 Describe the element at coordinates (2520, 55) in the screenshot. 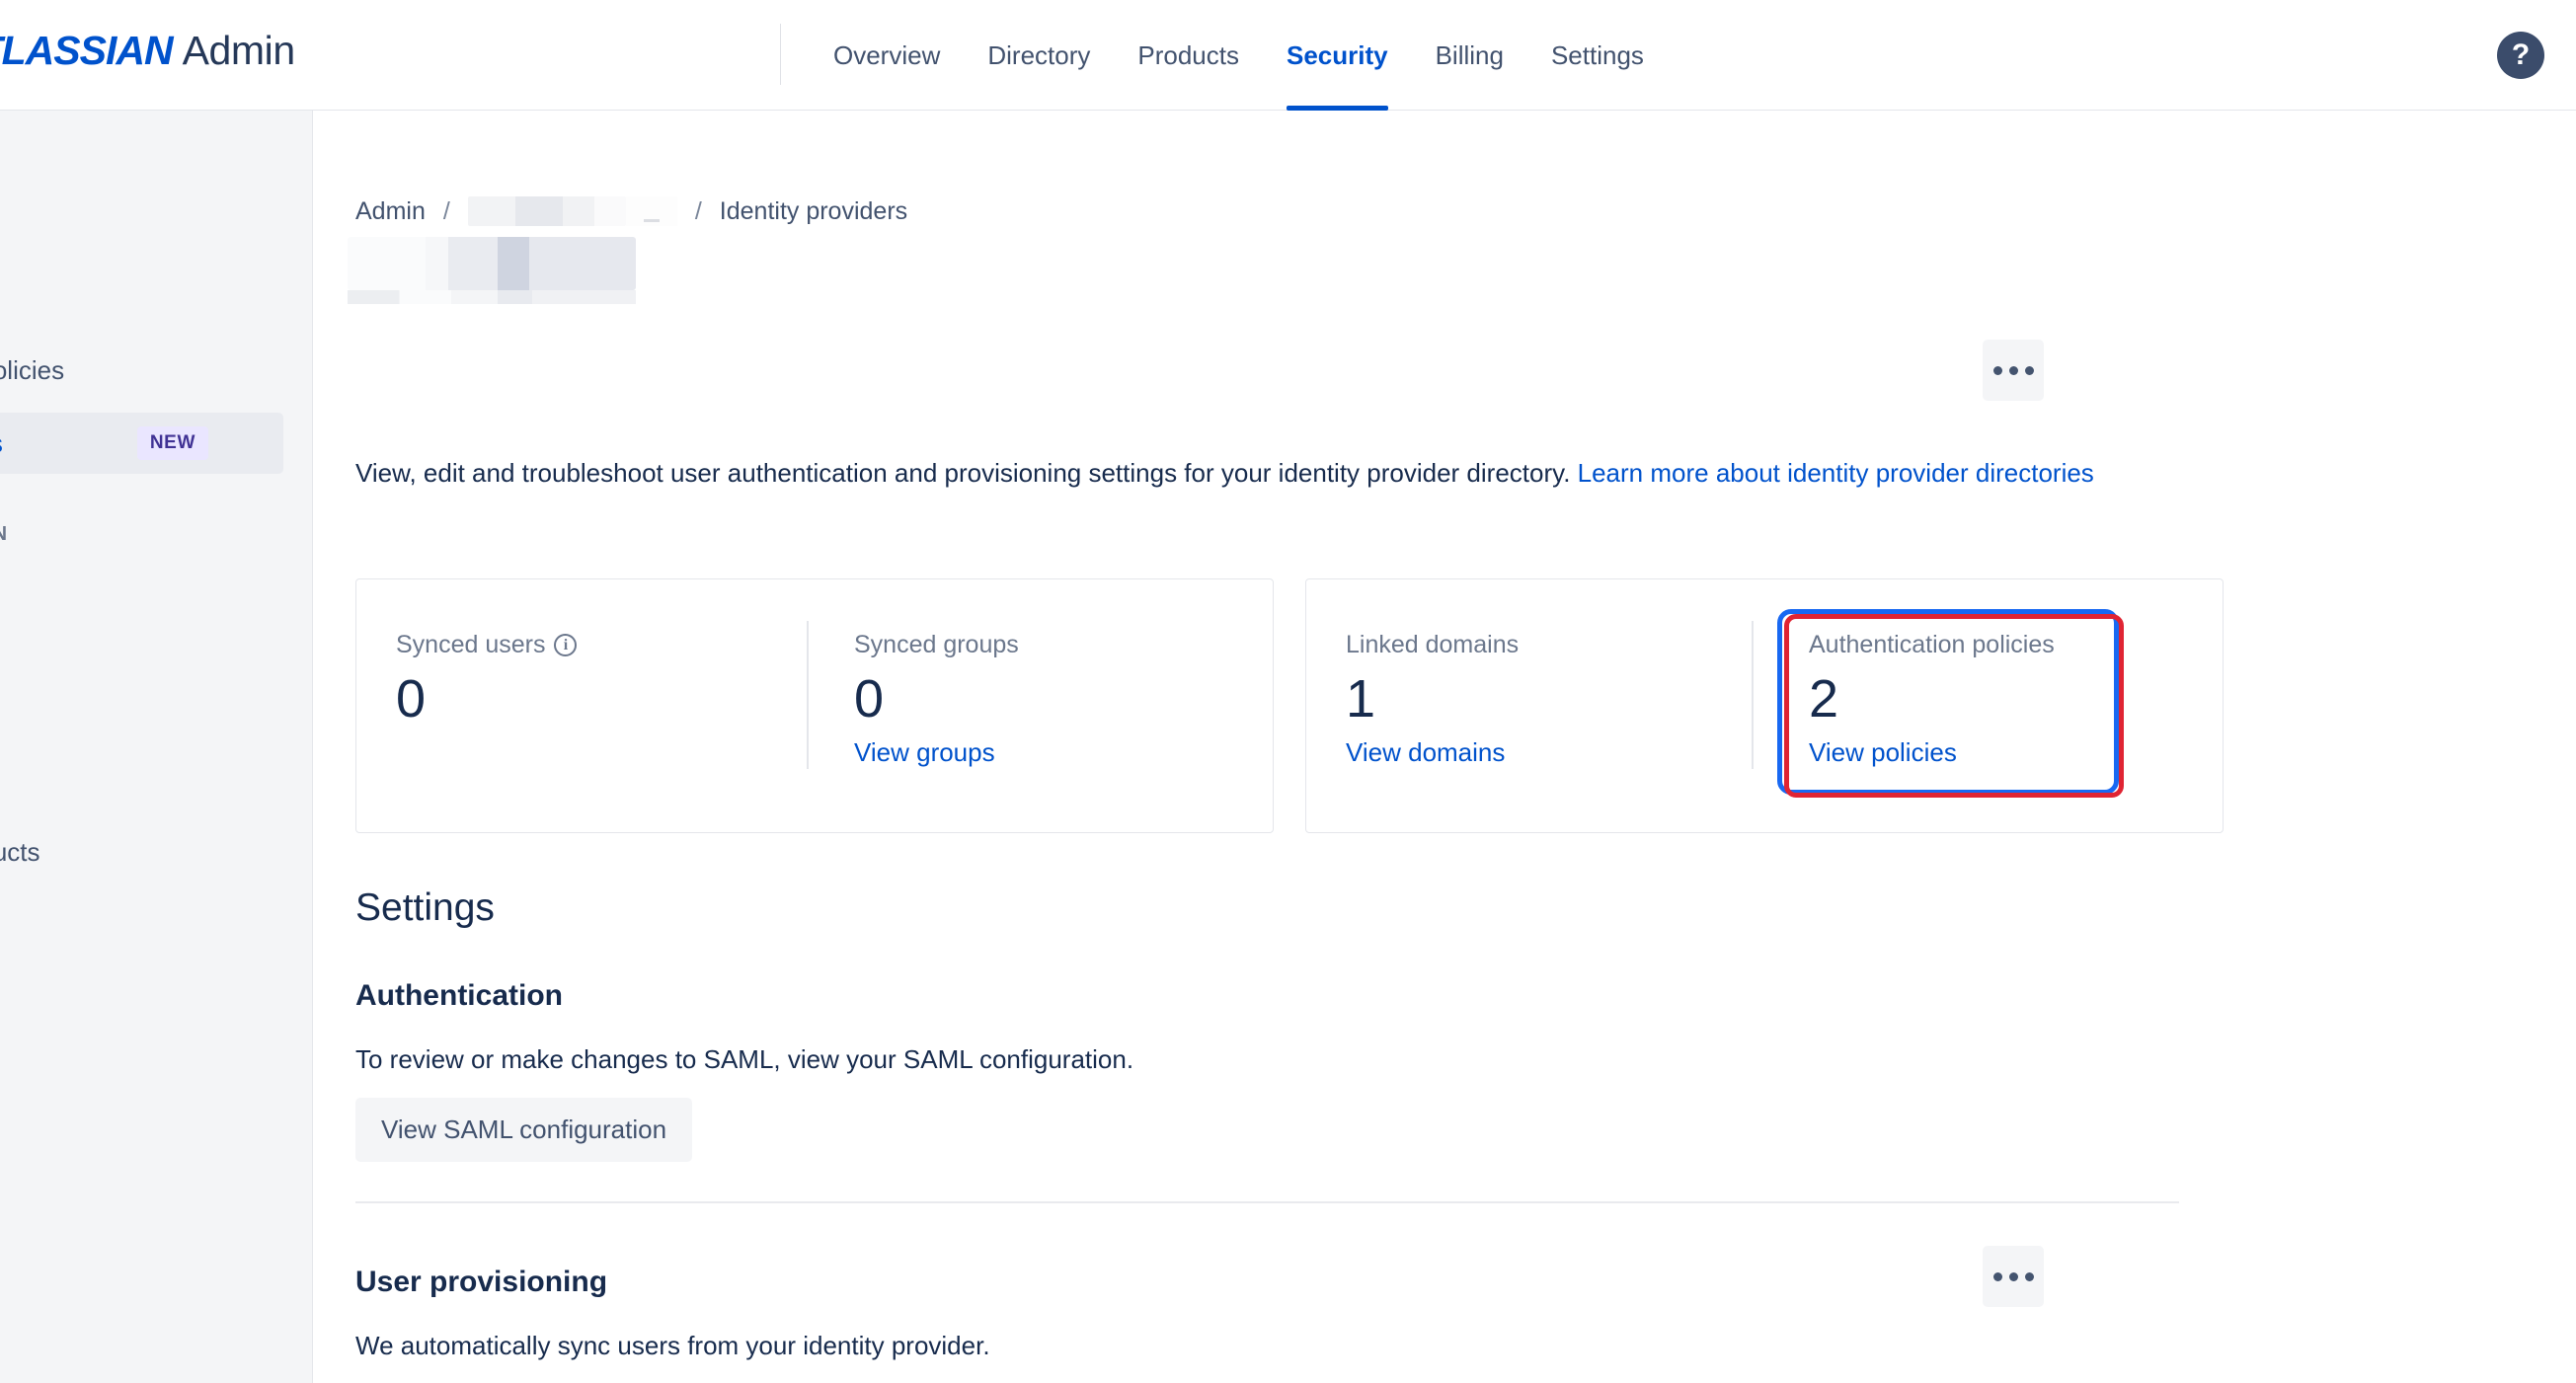

I see `help-icon: ?` at that location.